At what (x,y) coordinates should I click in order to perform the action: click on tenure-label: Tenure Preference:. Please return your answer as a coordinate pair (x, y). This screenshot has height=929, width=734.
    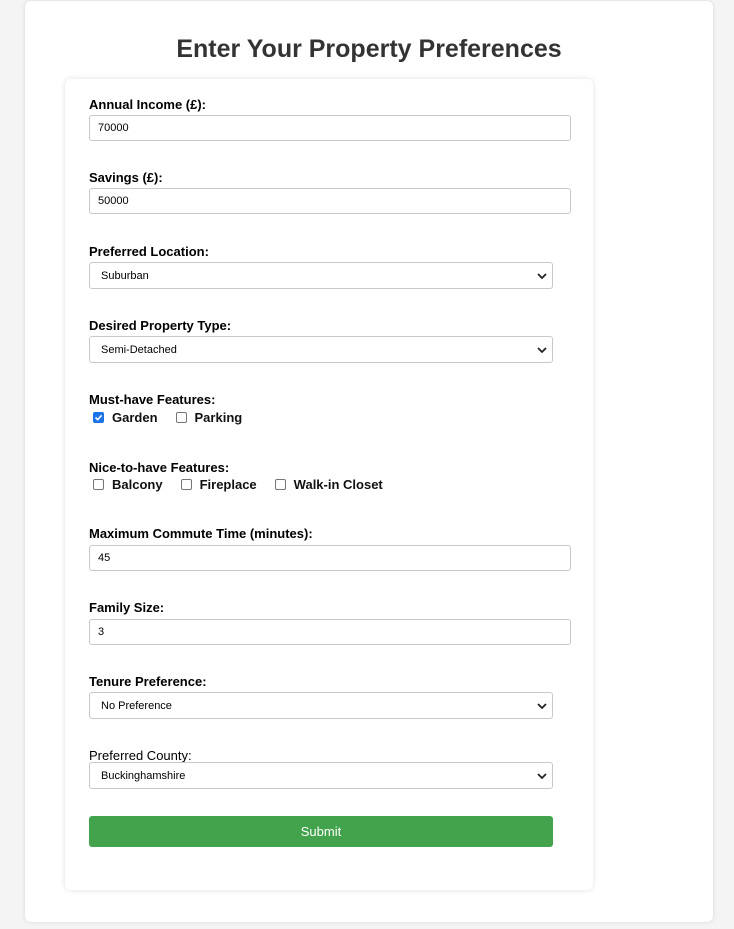
    Looking at the image, I should click on (148, 681).